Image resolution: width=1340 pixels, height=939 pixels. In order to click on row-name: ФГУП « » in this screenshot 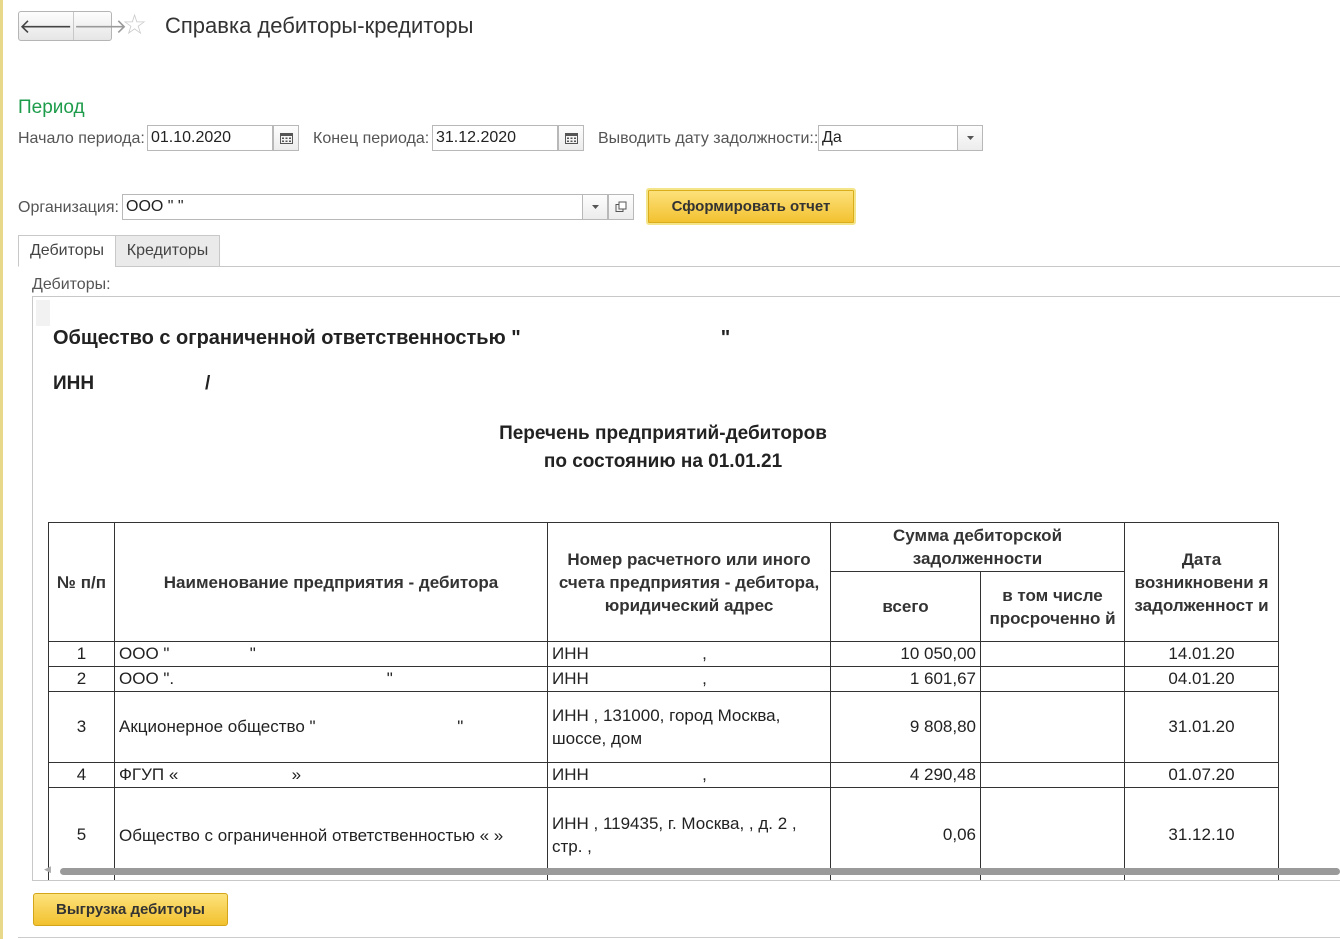, I will do `click(331, 775)`.